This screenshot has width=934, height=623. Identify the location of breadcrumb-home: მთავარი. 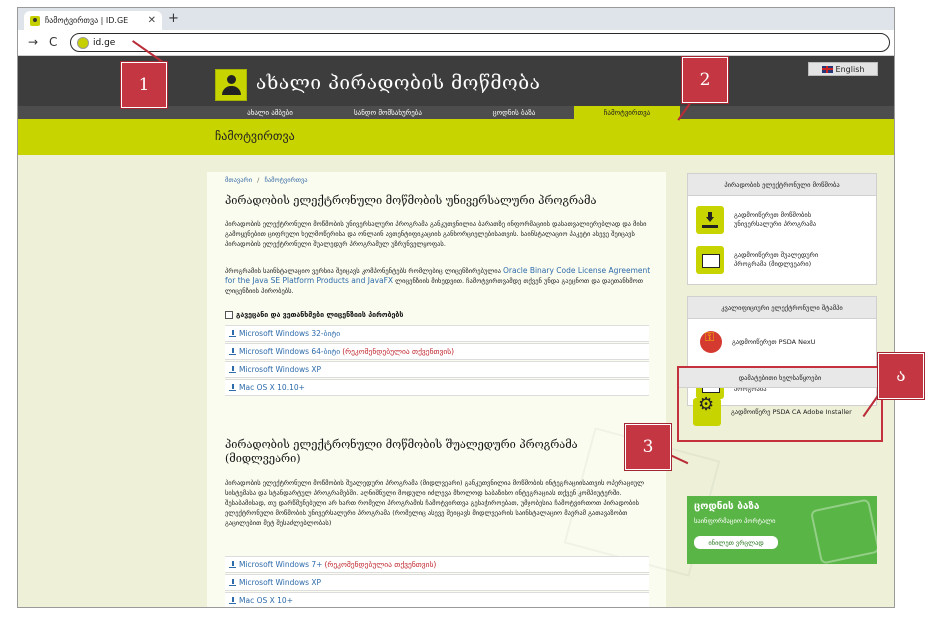
(238, 180).